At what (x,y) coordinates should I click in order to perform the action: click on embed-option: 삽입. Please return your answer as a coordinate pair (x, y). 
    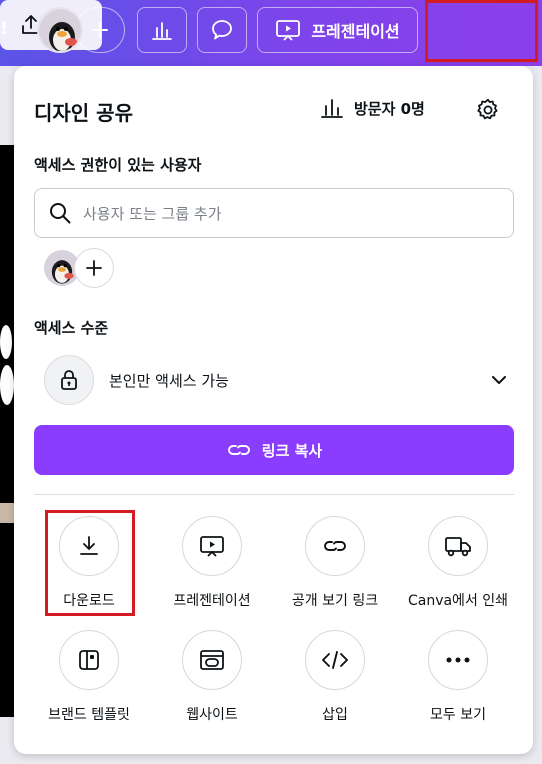
    Looking at the image, I should click on (335, 677).